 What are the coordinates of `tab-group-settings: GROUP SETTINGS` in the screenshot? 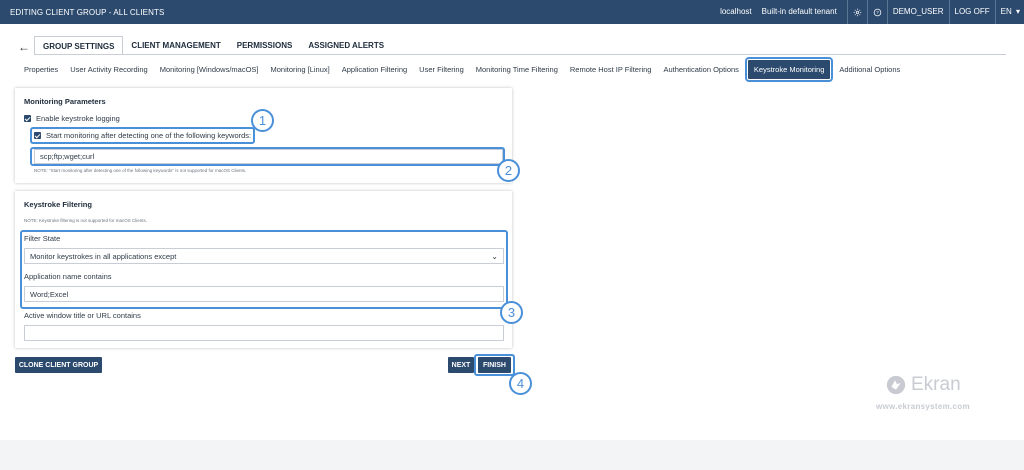 It's located at (79, 45).